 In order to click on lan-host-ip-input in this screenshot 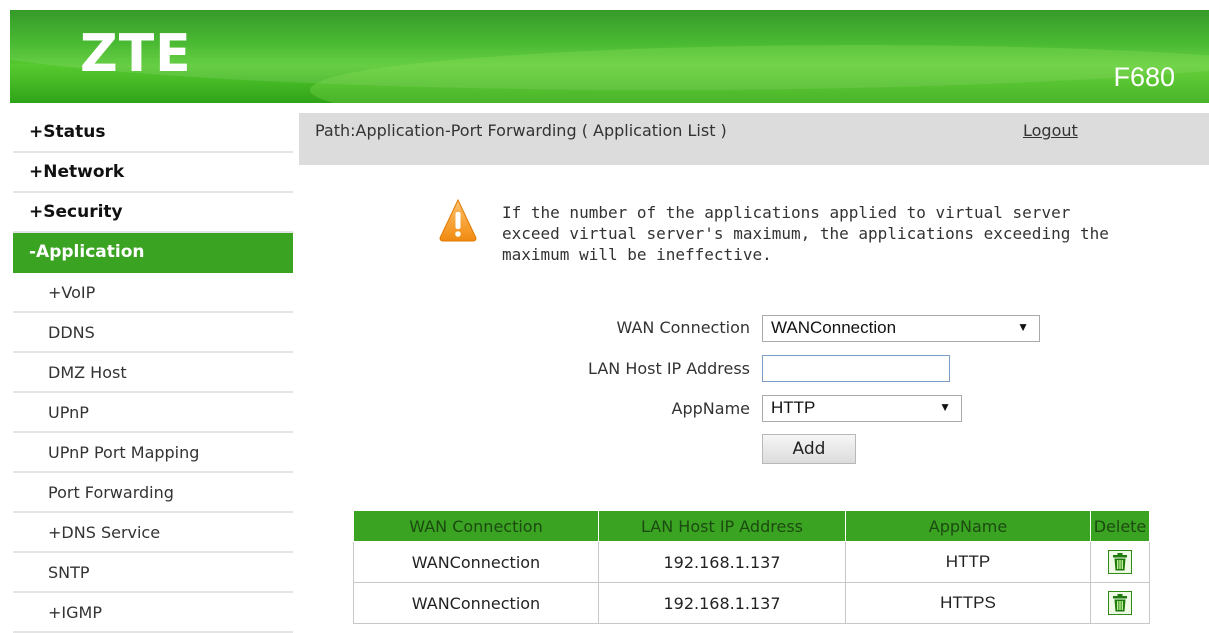, I will do `click(856, 368)`.